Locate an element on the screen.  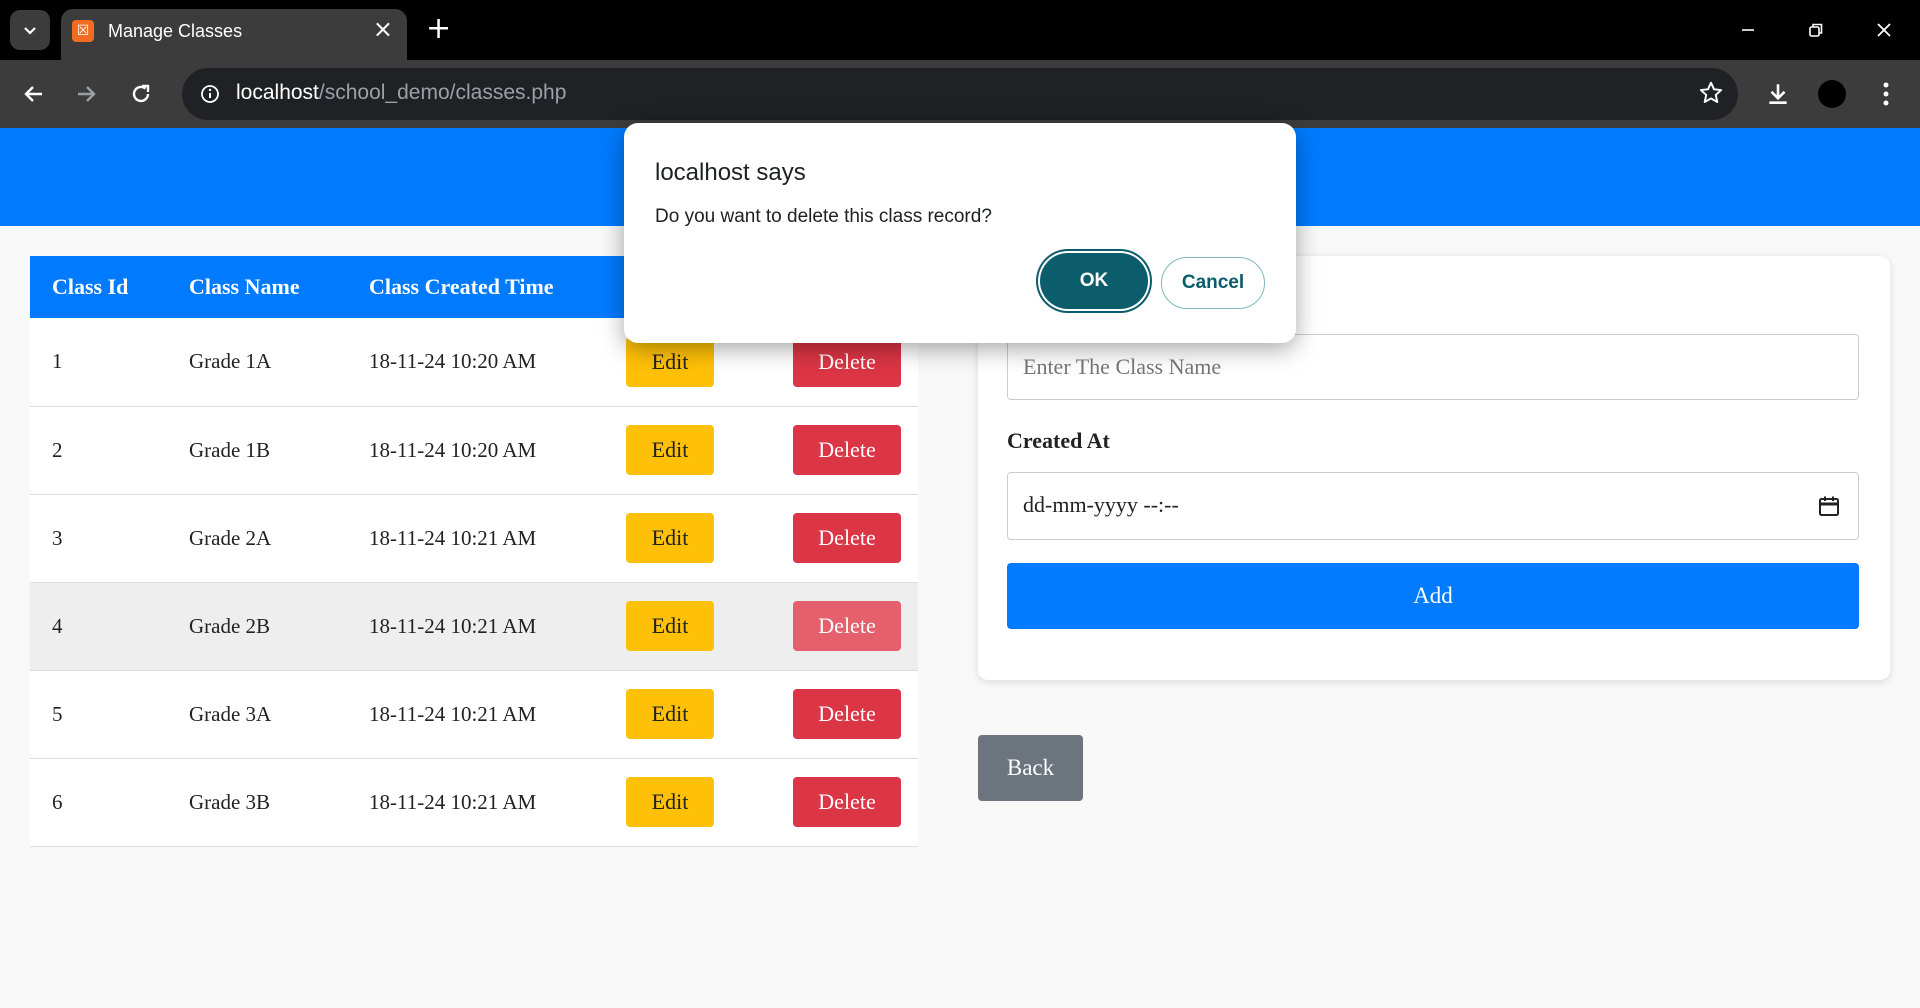
address-bar: localhost/school_demo/classes.php is located at coordinates (960, 94).